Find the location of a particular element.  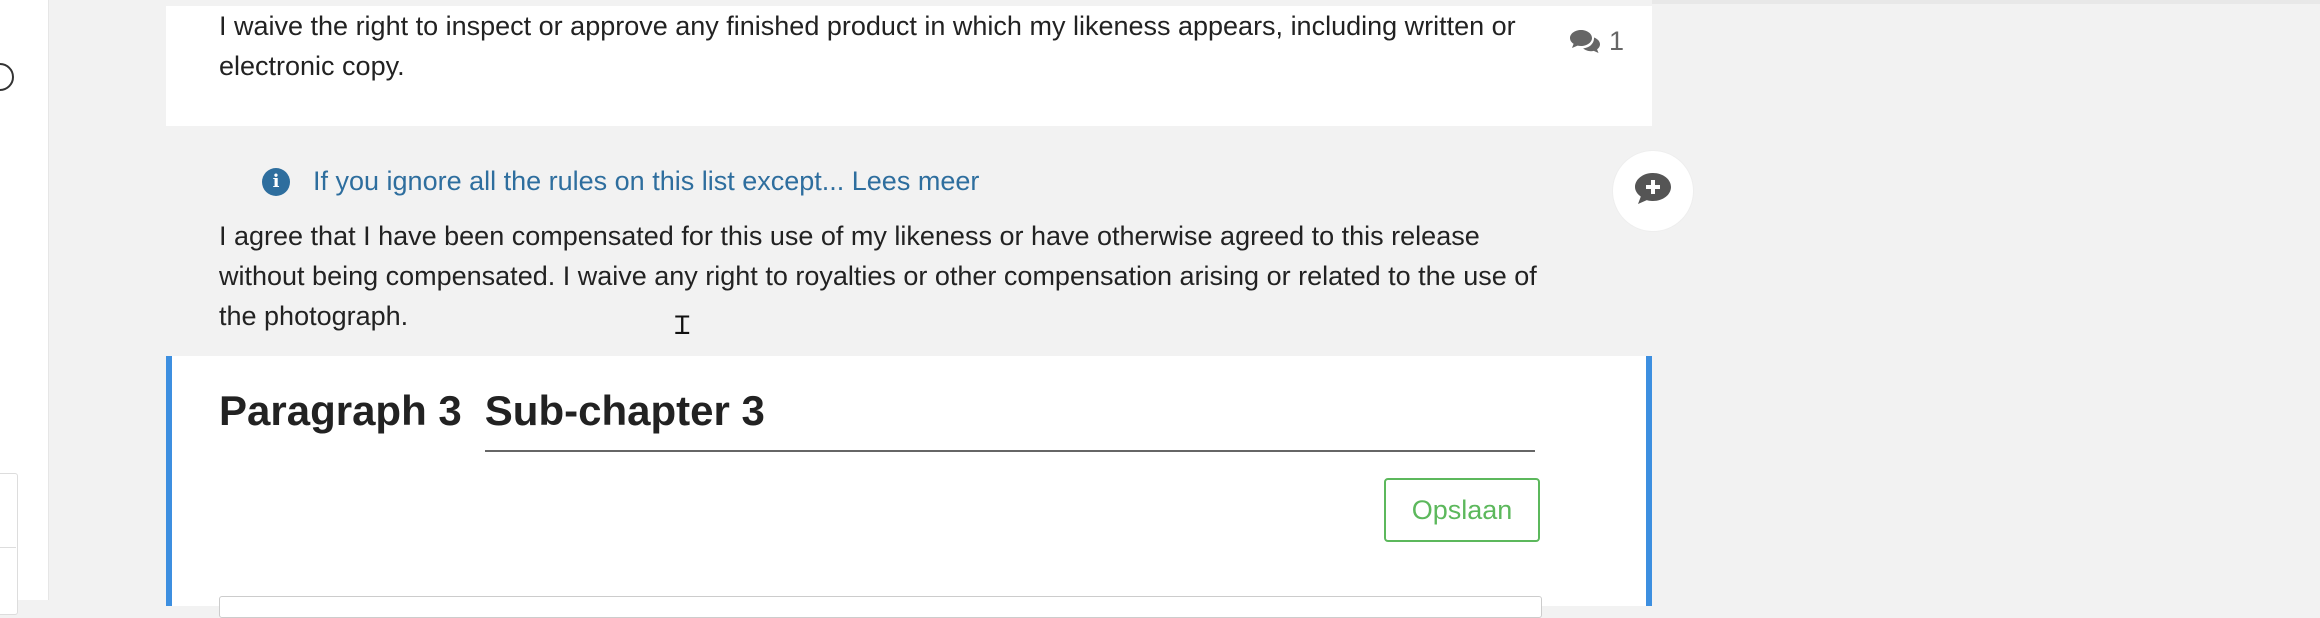

sidebar-circle-icon is located at coordinates (7, 77).